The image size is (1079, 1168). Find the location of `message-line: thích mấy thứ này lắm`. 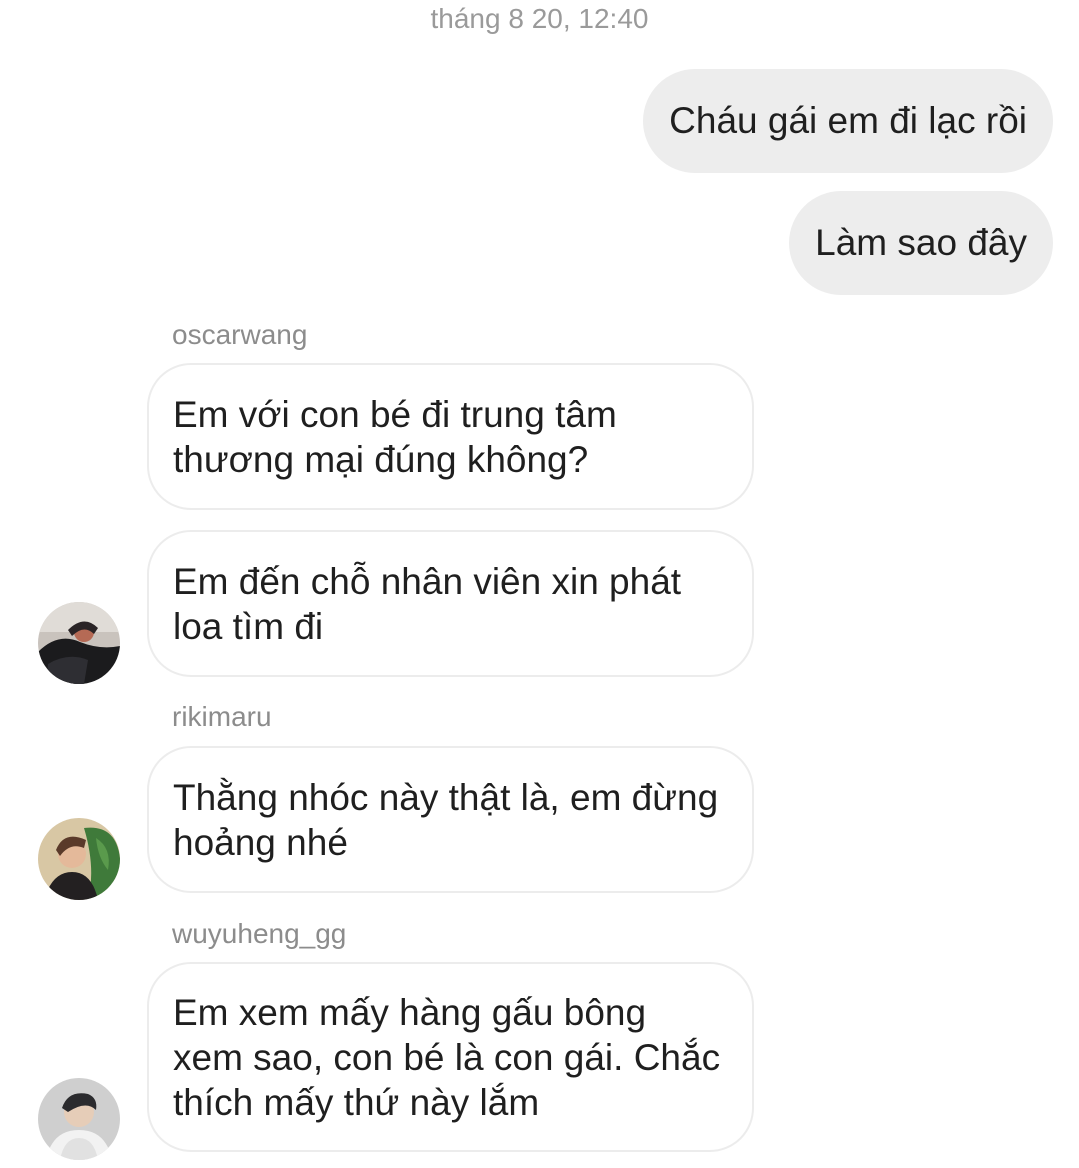

message-line: thích mấy thứ này lắm is located at coordinates (356, 1102).